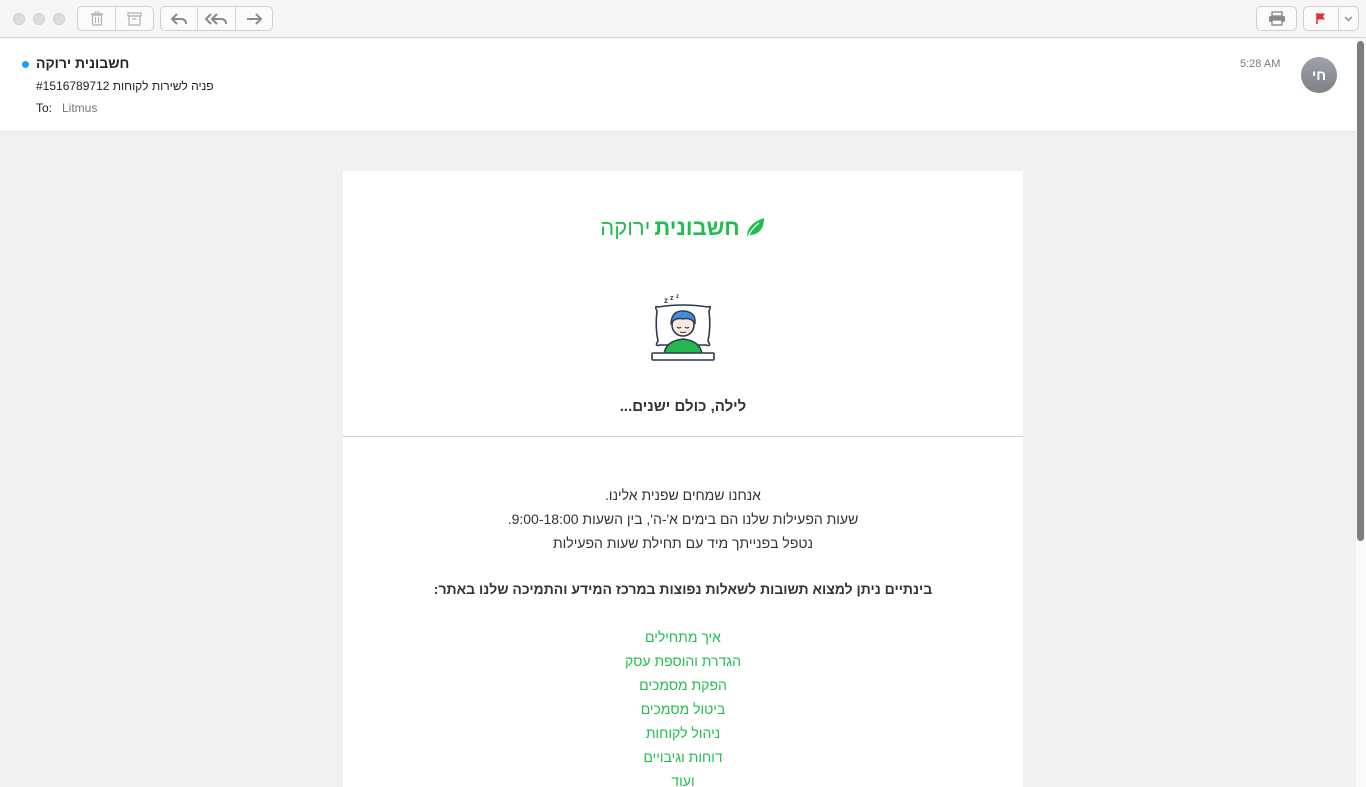 This screenshot has width=1366, height=787. What do you see at coordinates (125, 86) in the screenshot?
I see `message-subject: פניה לשירות לקוחות #1516789712` at bounding box center [125, 86].